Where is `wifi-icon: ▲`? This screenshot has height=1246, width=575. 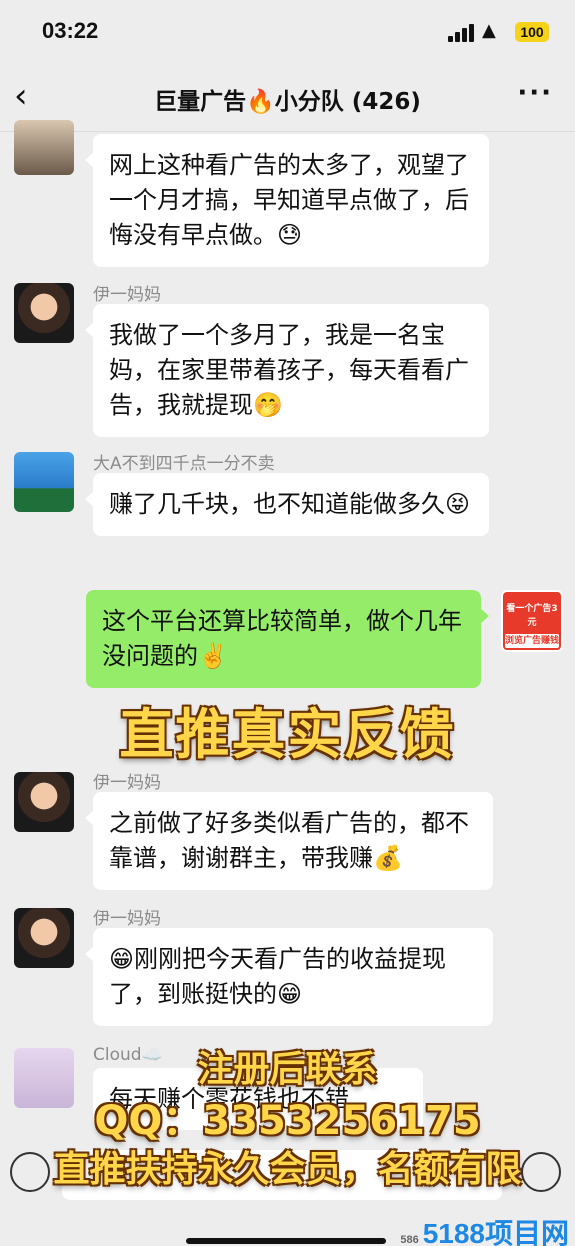
wifi-icon: ▲ is located at coordinates (489, 30).